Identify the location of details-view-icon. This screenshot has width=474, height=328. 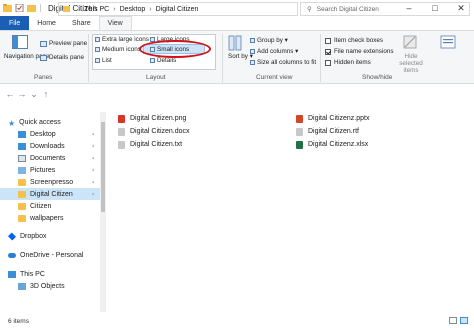
(453, 320).